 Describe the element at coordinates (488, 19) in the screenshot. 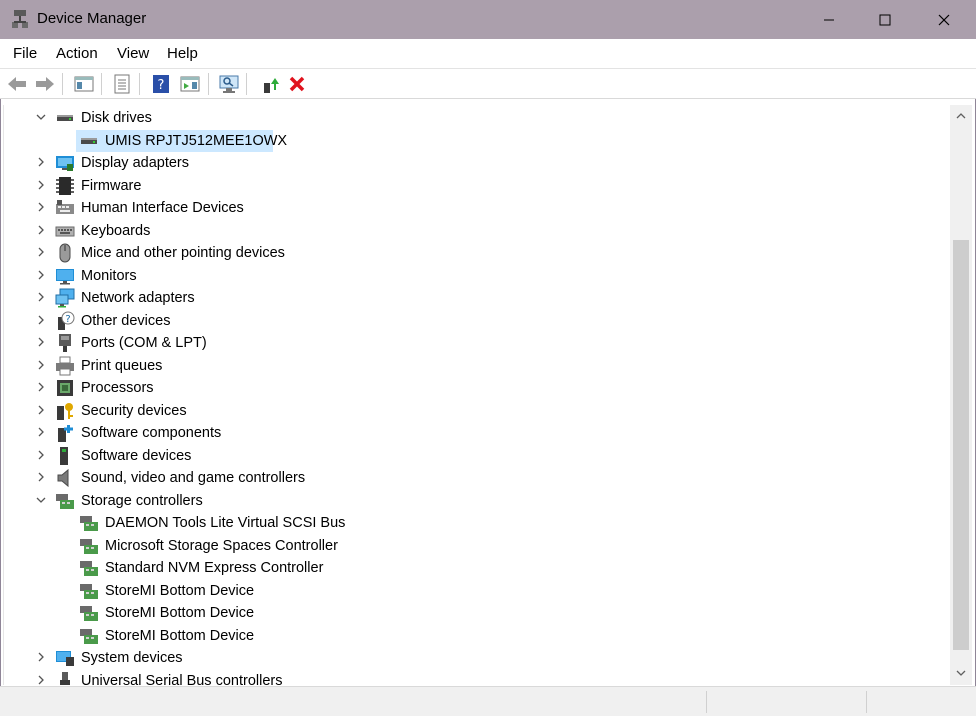

I see `title-bar: Device Manager` at that location.